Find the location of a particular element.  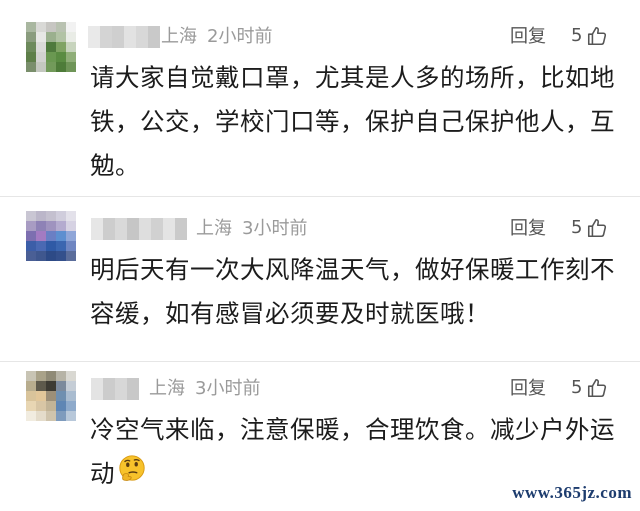

comment-meta: 上海 2小时前 is located at coordinates (216, 37).